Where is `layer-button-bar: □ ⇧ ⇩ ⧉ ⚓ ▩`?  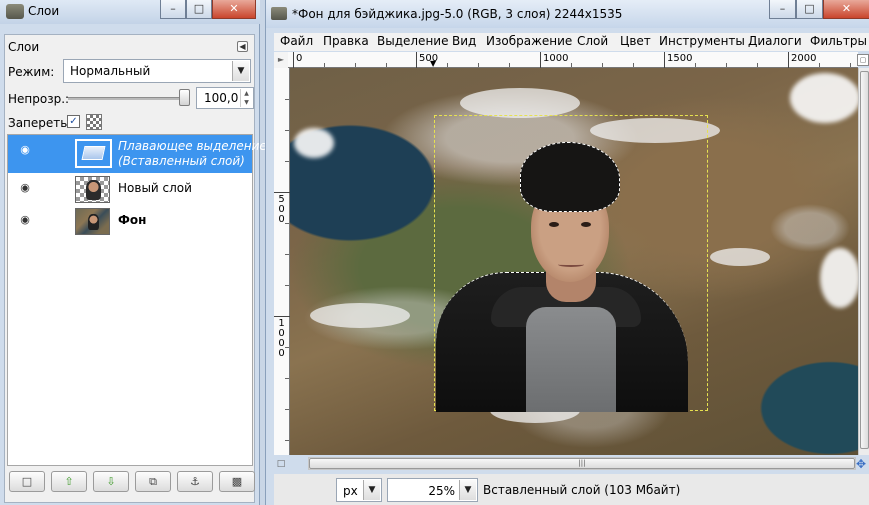 layer-button-bar: □ ⇧ ⇩ ⧉ ⚓ ▩ is located at coordinates (131, 483).